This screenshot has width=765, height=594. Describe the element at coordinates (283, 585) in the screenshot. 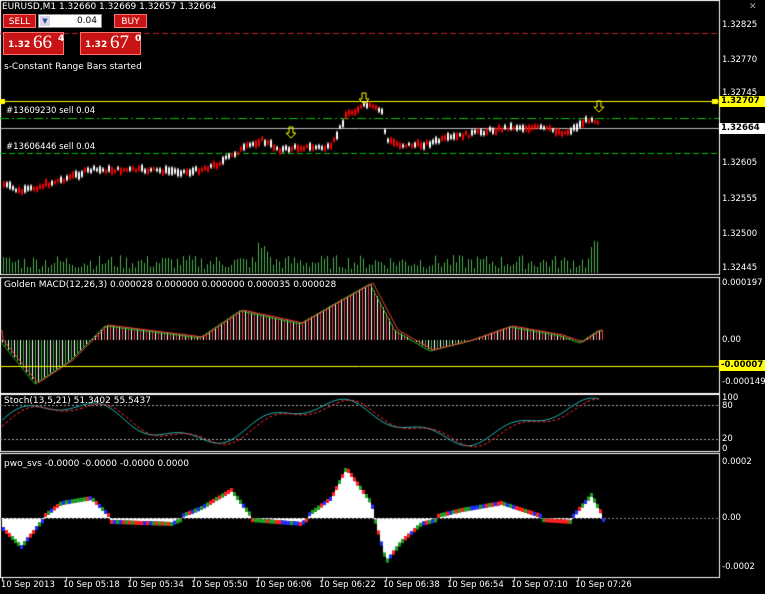

I see `time-axis-label: 10 Sep 06:06` at that location.